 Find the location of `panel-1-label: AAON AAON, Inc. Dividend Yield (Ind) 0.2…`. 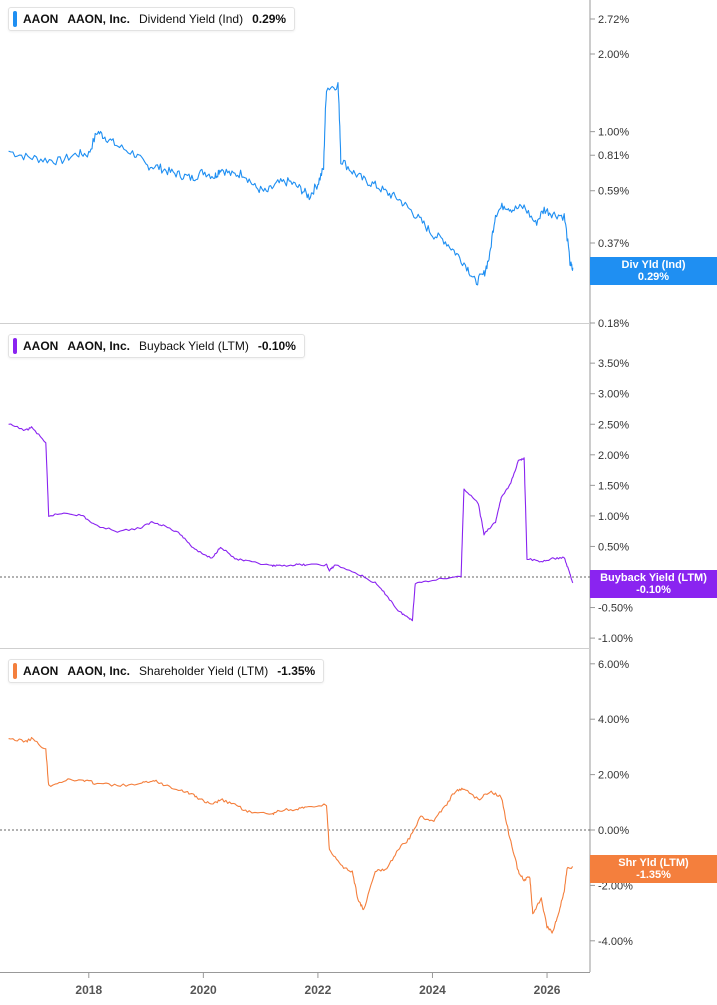

panel-1-label: AAON AAON, Inc. Dividend Yield (Ind) 0.2… is located at coordinates (152, 19).